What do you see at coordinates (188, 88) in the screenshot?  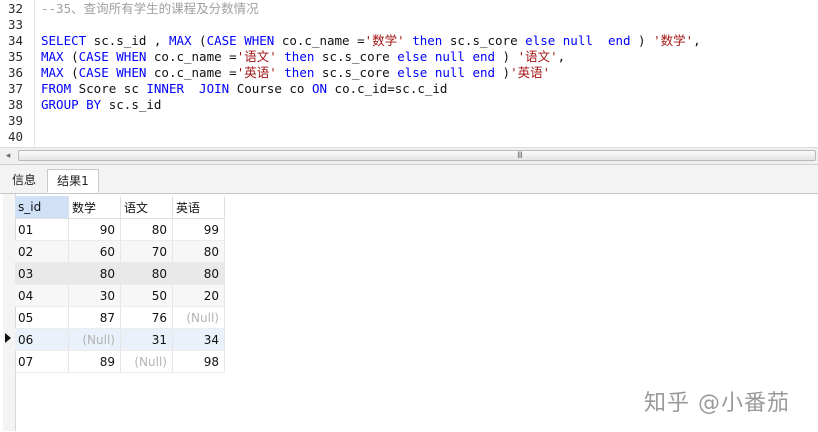 I see `code-token: INNER JOIN` at bounding box center [188, 88].